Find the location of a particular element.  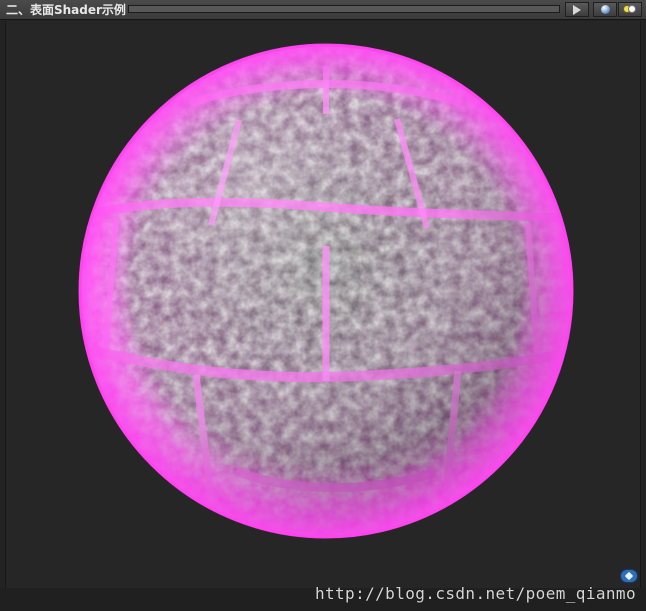

play-icon is located at coordinates (577, 9).